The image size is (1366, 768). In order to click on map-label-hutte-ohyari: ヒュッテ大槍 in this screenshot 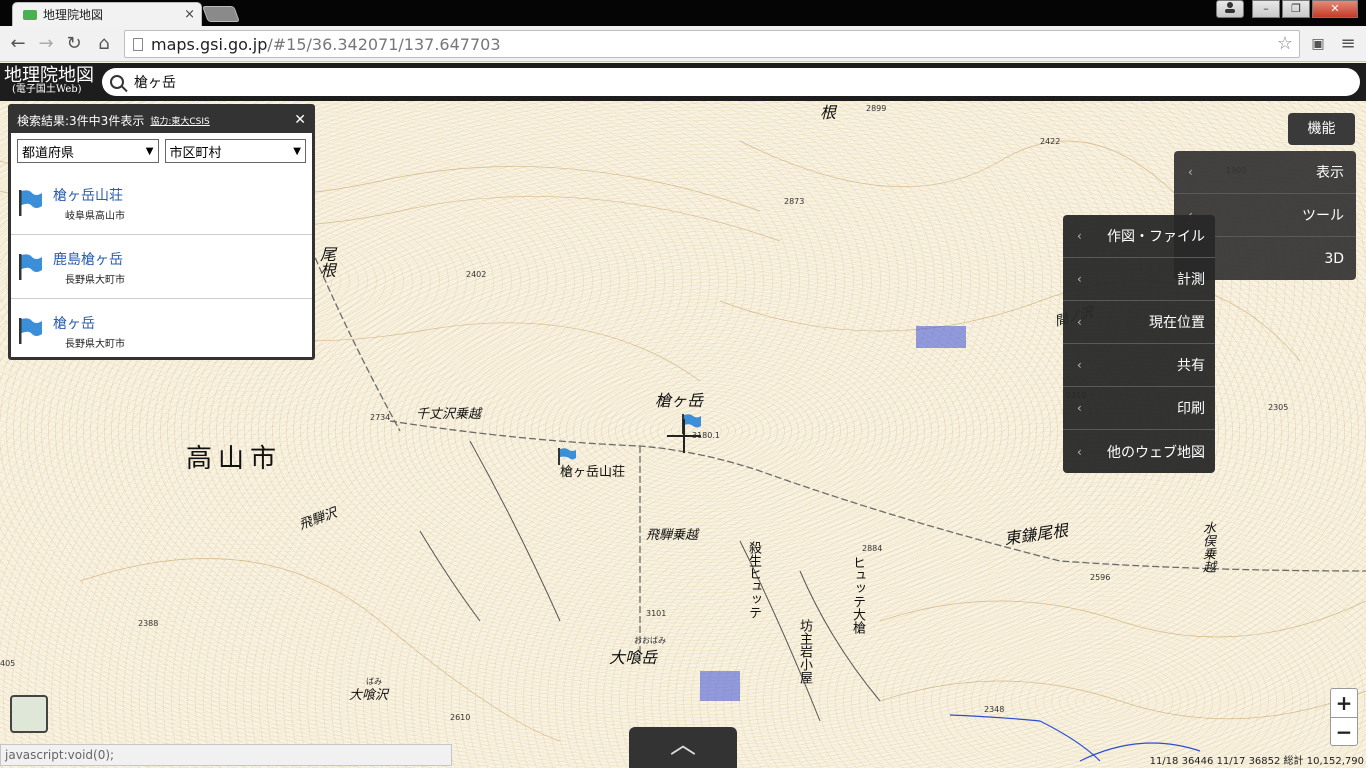, I will do `click(857, 595)`.